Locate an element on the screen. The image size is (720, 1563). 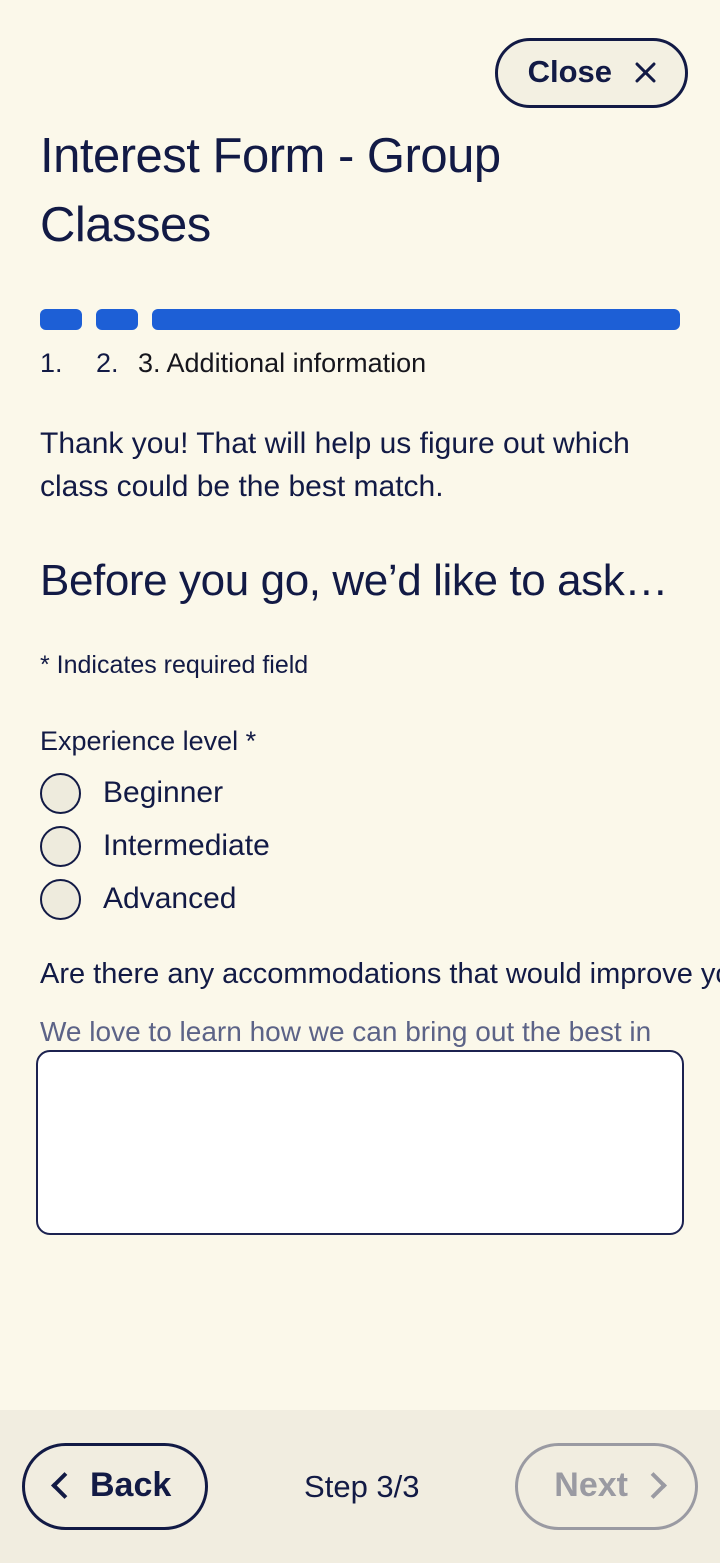
form-footer: Back Step 3/3 Next is located at coordinates (360, 1486).